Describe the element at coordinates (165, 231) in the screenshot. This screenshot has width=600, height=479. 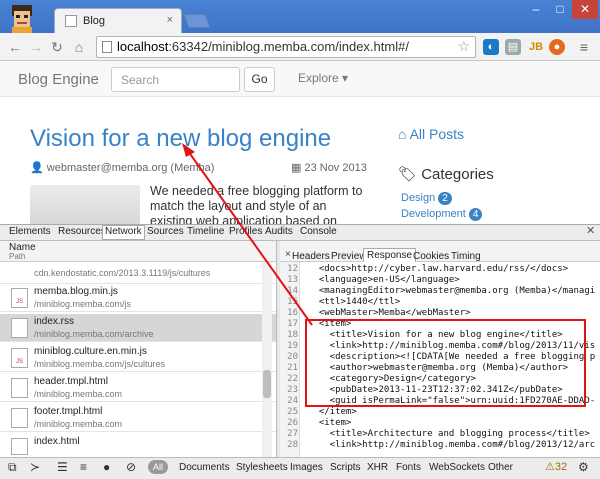
I see `tab-sources: Sources` at that location.